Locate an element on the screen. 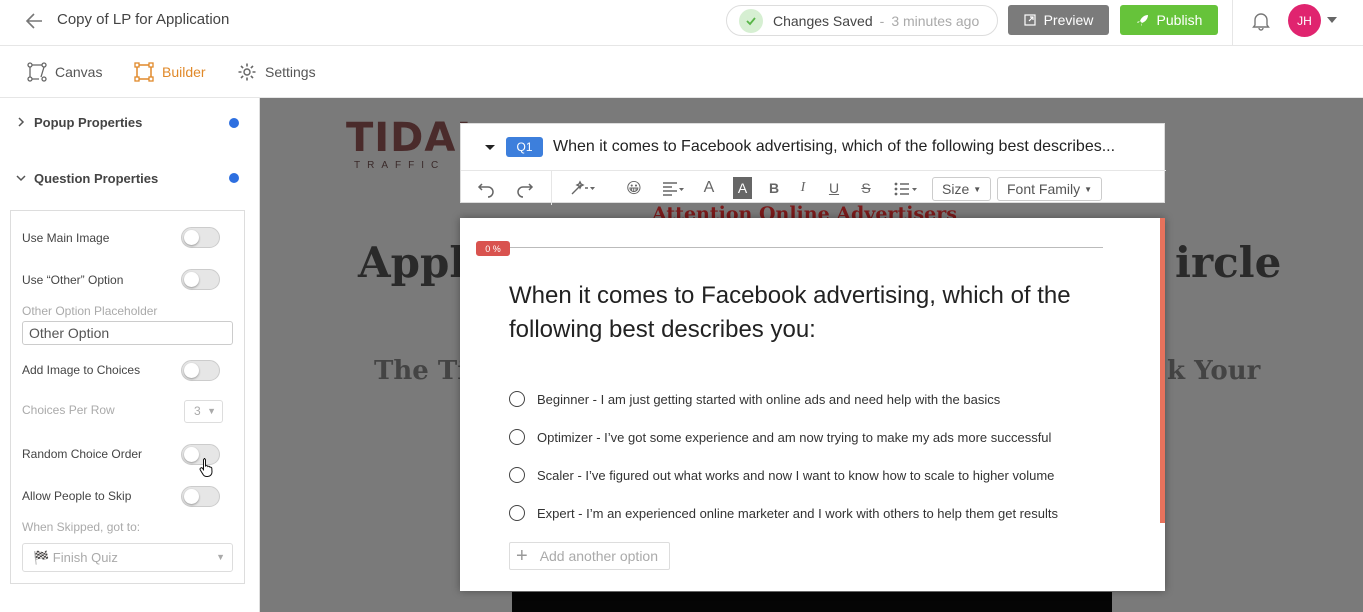  other-placeholder-label: Other Option Placeholder is located at coordinates (90, 311).